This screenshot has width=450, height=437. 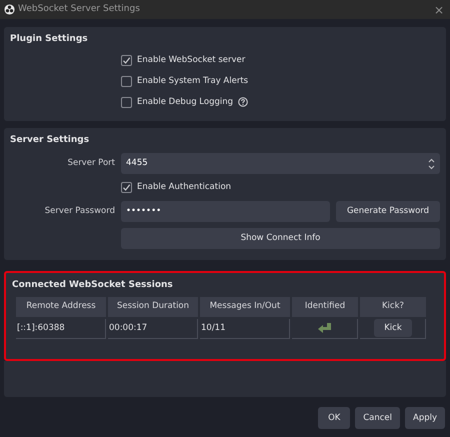 What do you see at coordinates (393, 328) in the screenshot?
I see `kick-button: Kick` at bounding box center [393, 328].